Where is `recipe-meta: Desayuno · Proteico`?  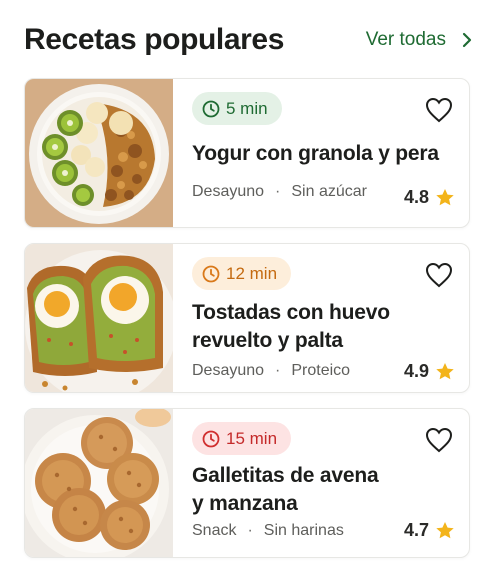 recipe-meta: Desayuno · Proteico is located at coordinates (271, 371).